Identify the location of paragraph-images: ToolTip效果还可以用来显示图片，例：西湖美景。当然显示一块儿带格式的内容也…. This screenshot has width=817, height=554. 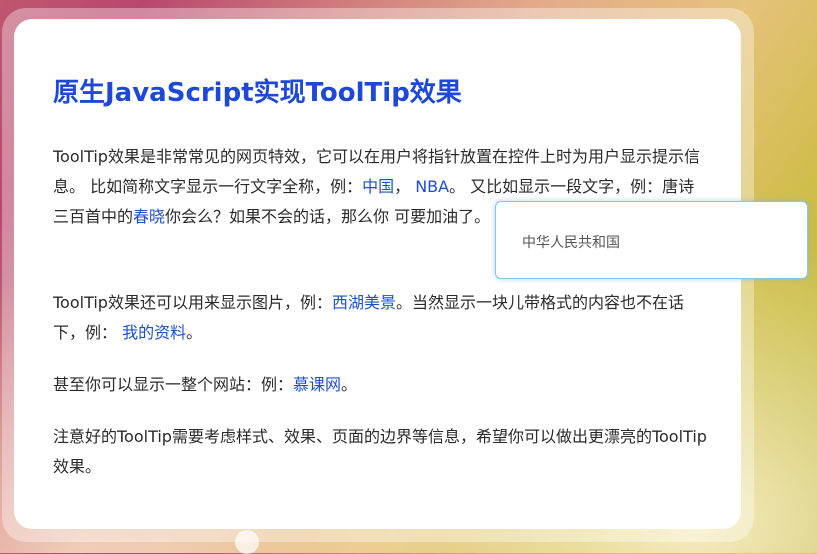
(380, 318).